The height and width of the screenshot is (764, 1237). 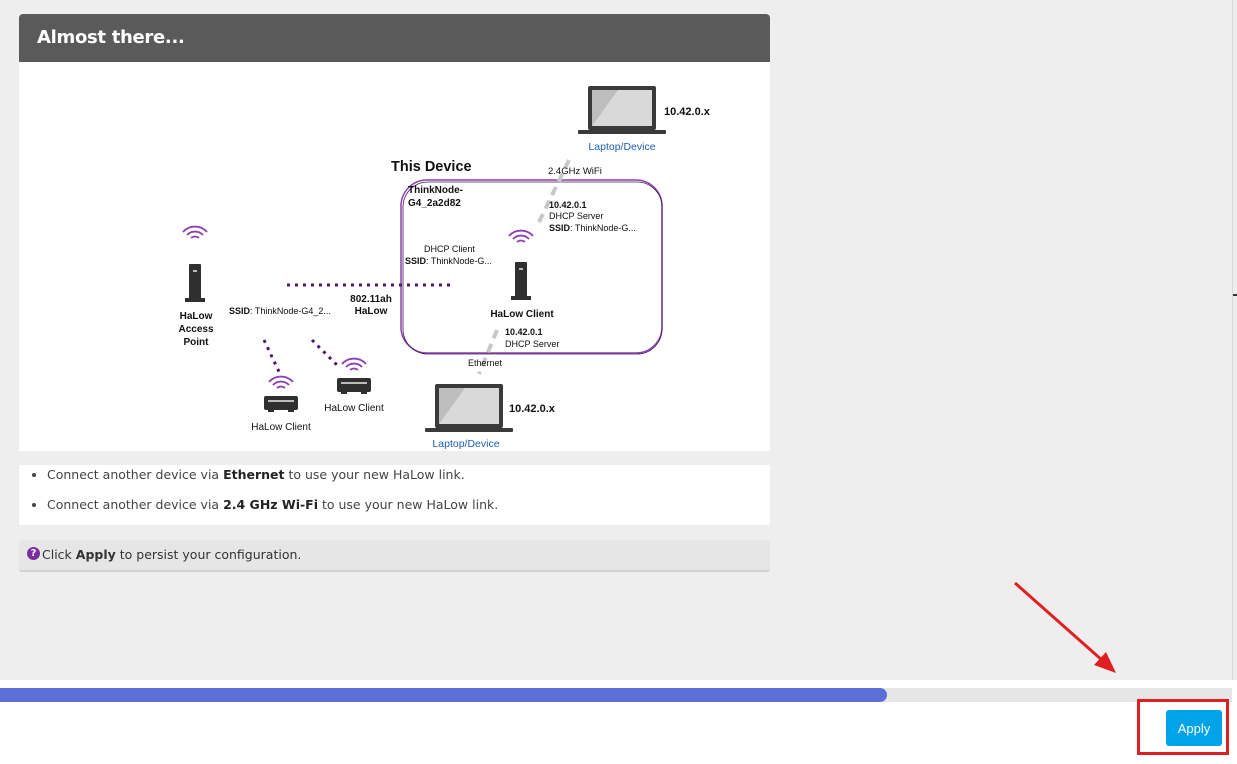 I want to click on access-point-icon, so click(x=195, y=283).